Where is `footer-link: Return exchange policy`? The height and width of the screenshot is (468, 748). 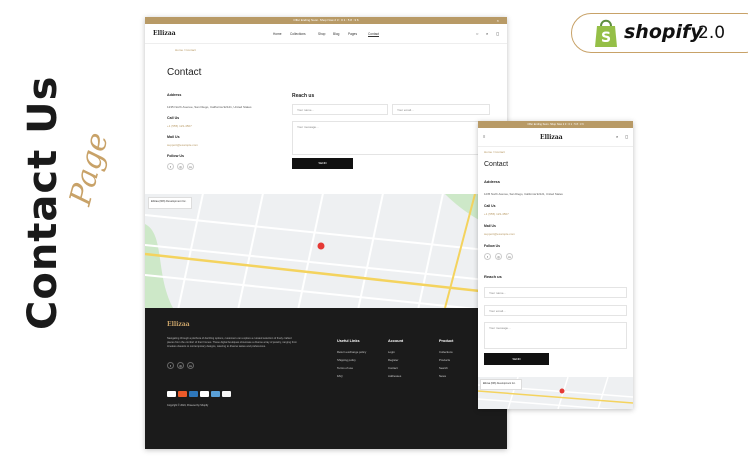 footer-link: Return exchange policy is located at coordinates (351, 352).